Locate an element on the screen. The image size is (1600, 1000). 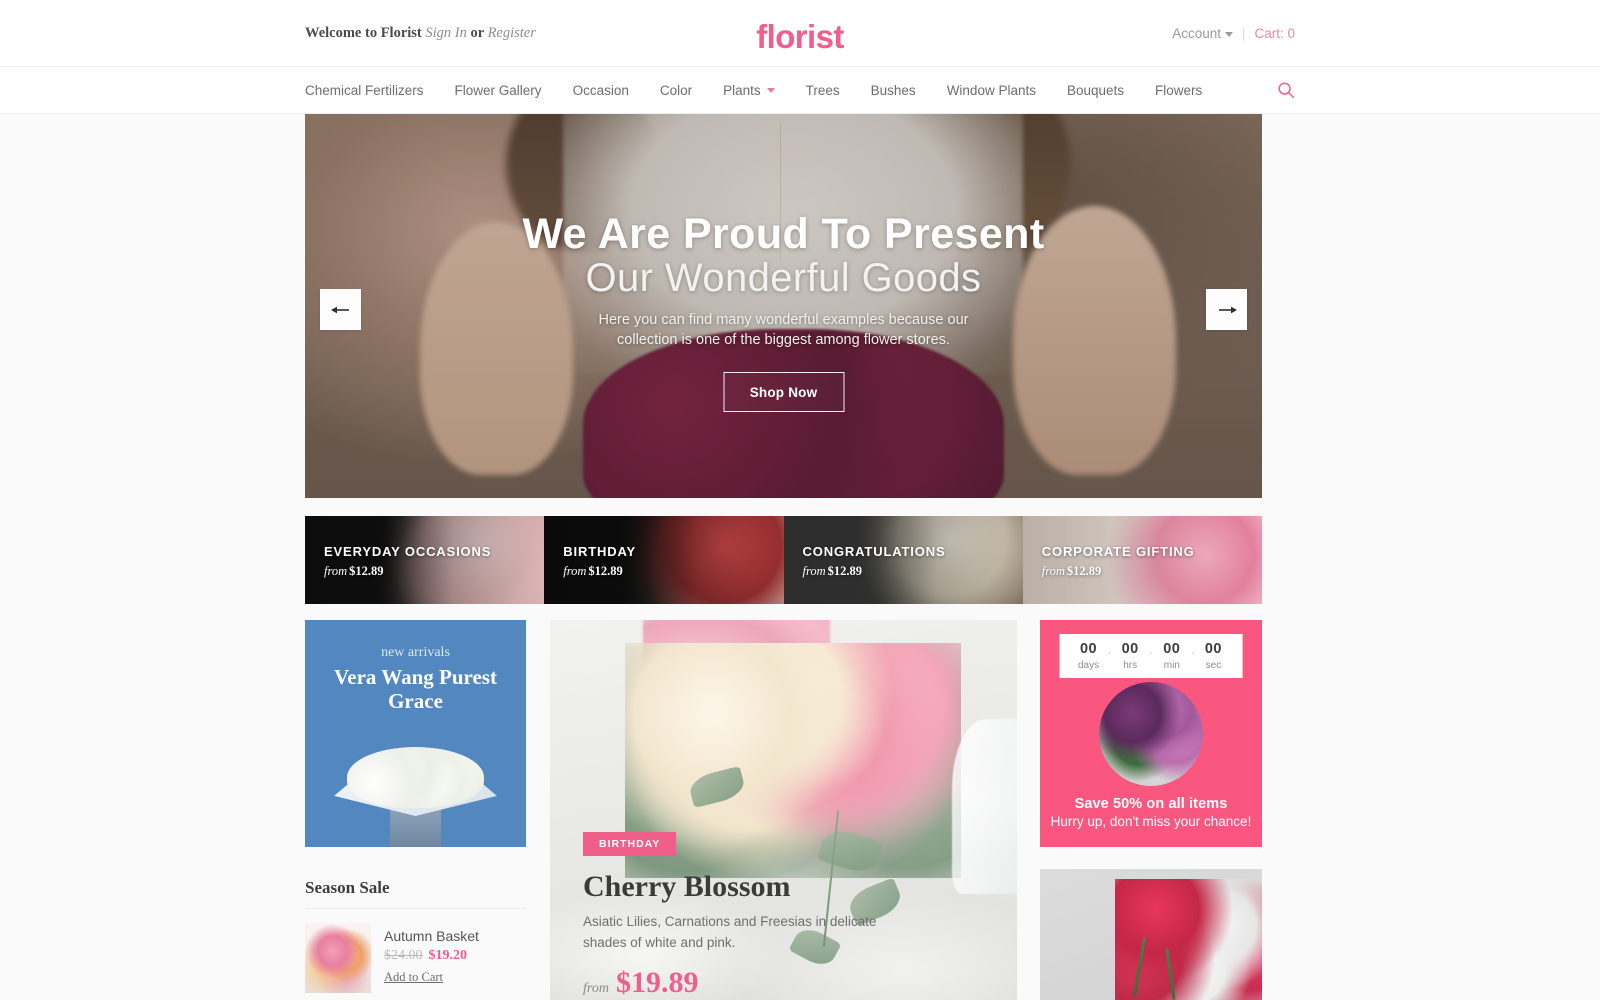
slider-next-button is located at coordinates (1226, 309).